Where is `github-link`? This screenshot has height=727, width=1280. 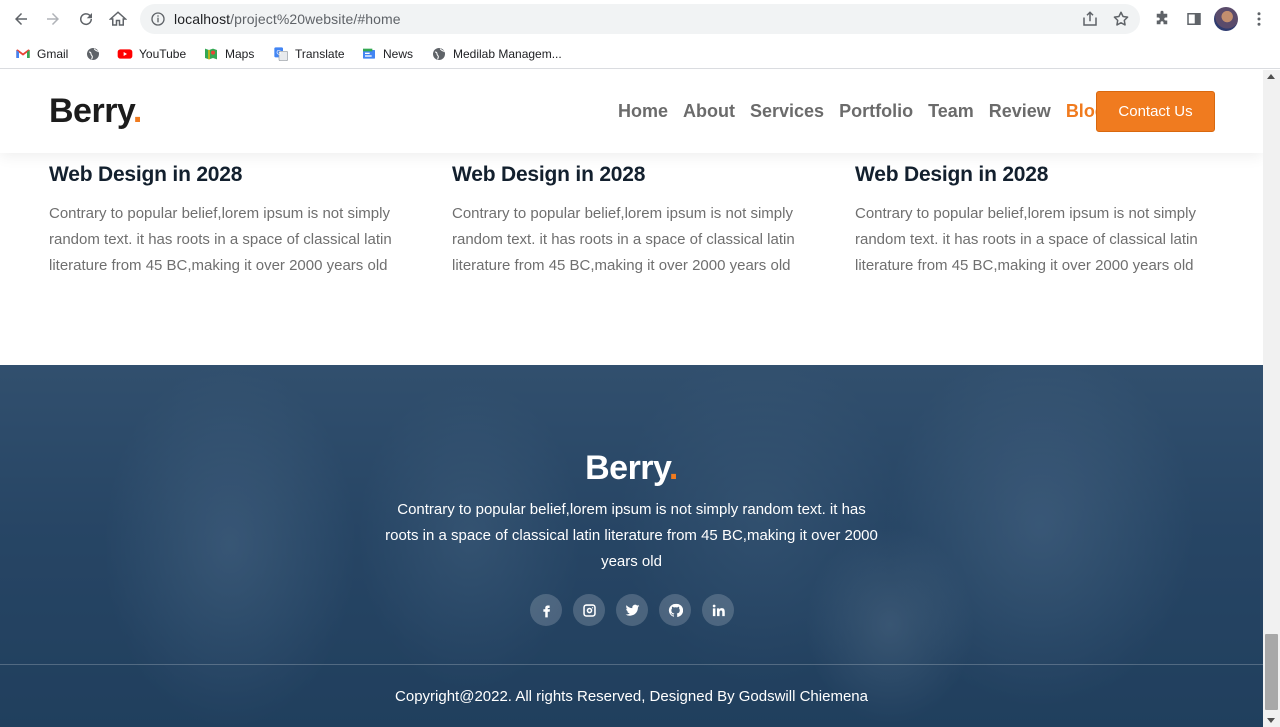 github-link is located at coordinates (675, 610).